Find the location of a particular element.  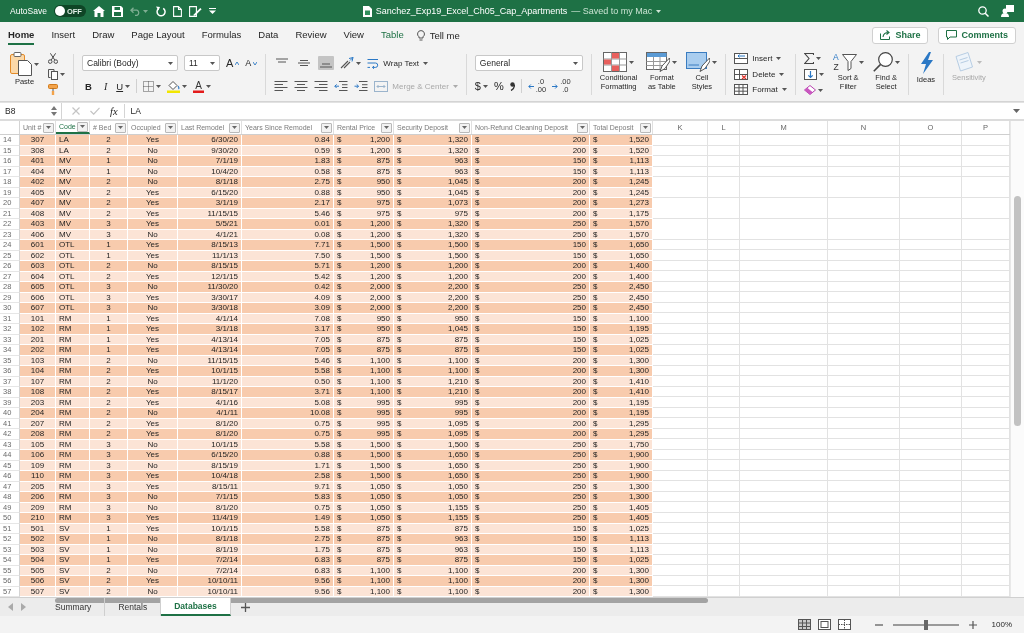

ribbon-tab: Review is located at coordinates (311, 35).